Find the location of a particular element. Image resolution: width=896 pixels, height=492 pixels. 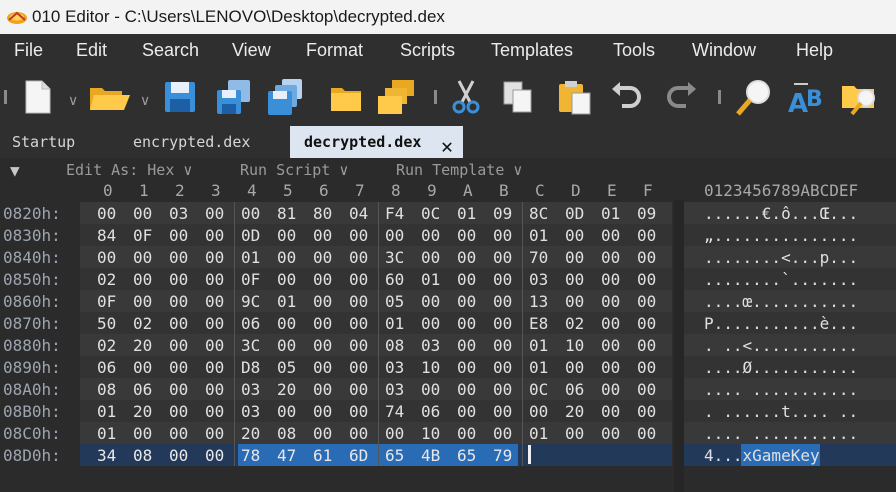

hex-byte: 60 is located at coordinates (394, 279).